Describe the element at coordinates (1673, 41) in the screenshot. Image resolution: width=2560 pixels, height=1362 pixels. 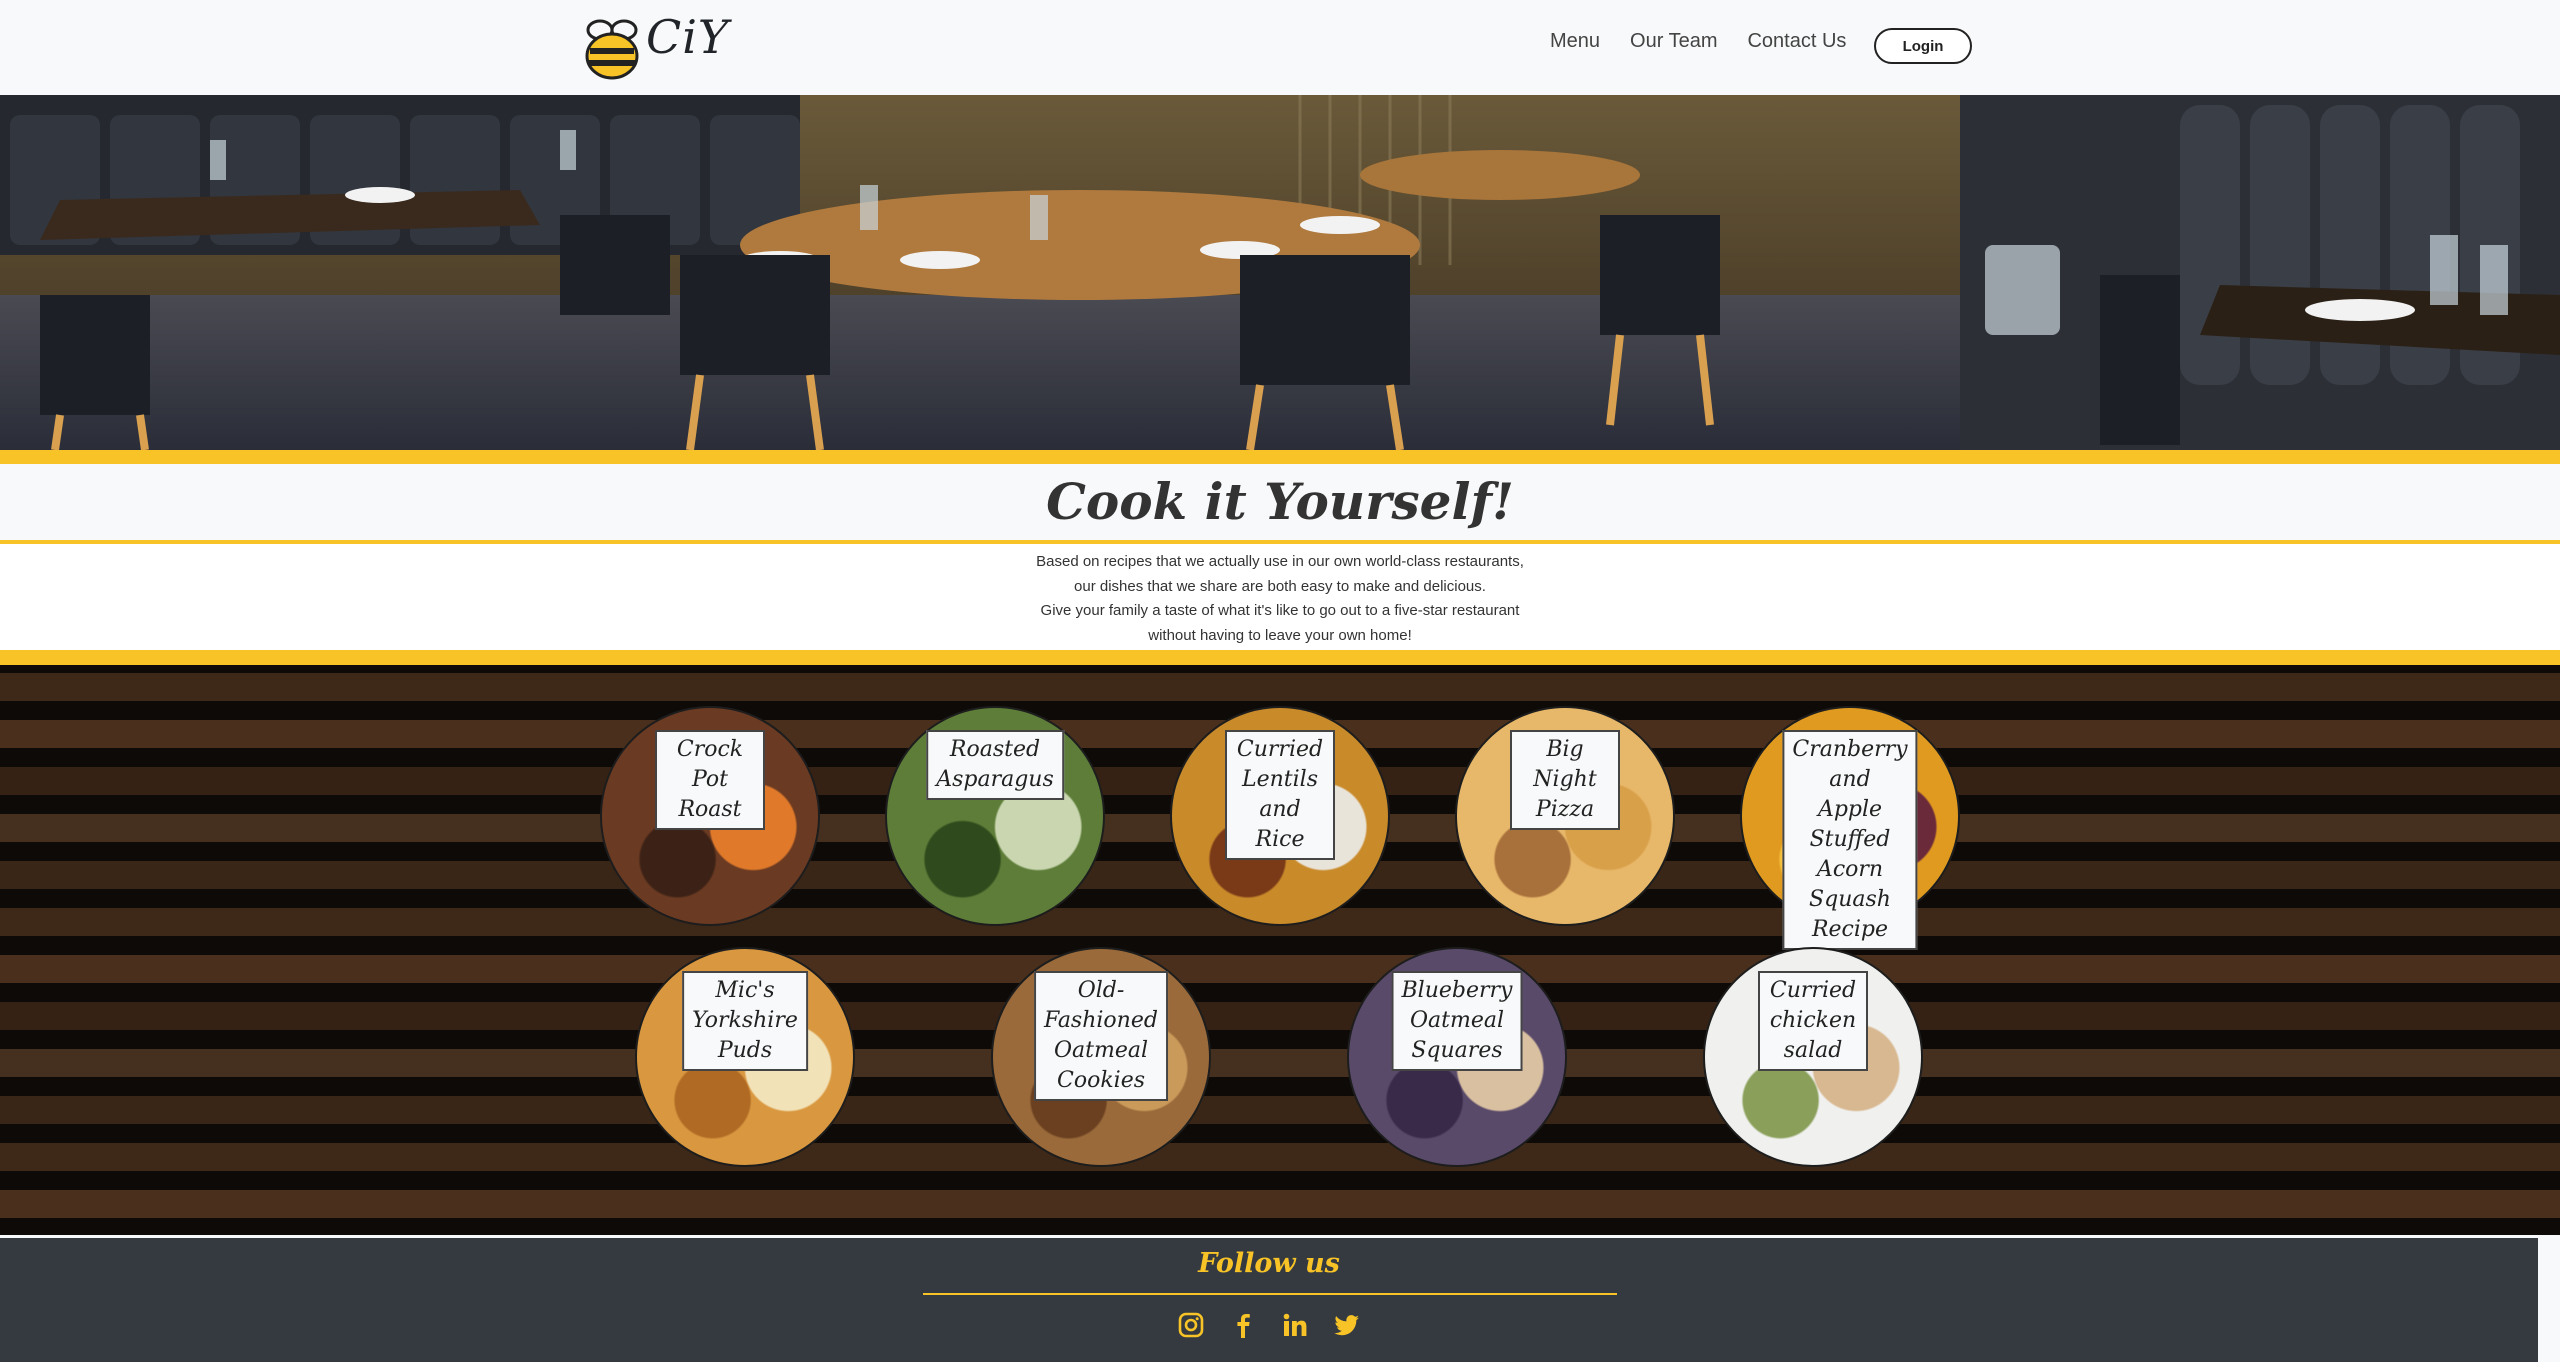
I see `nav-link-our-team: Our Team` at that location.